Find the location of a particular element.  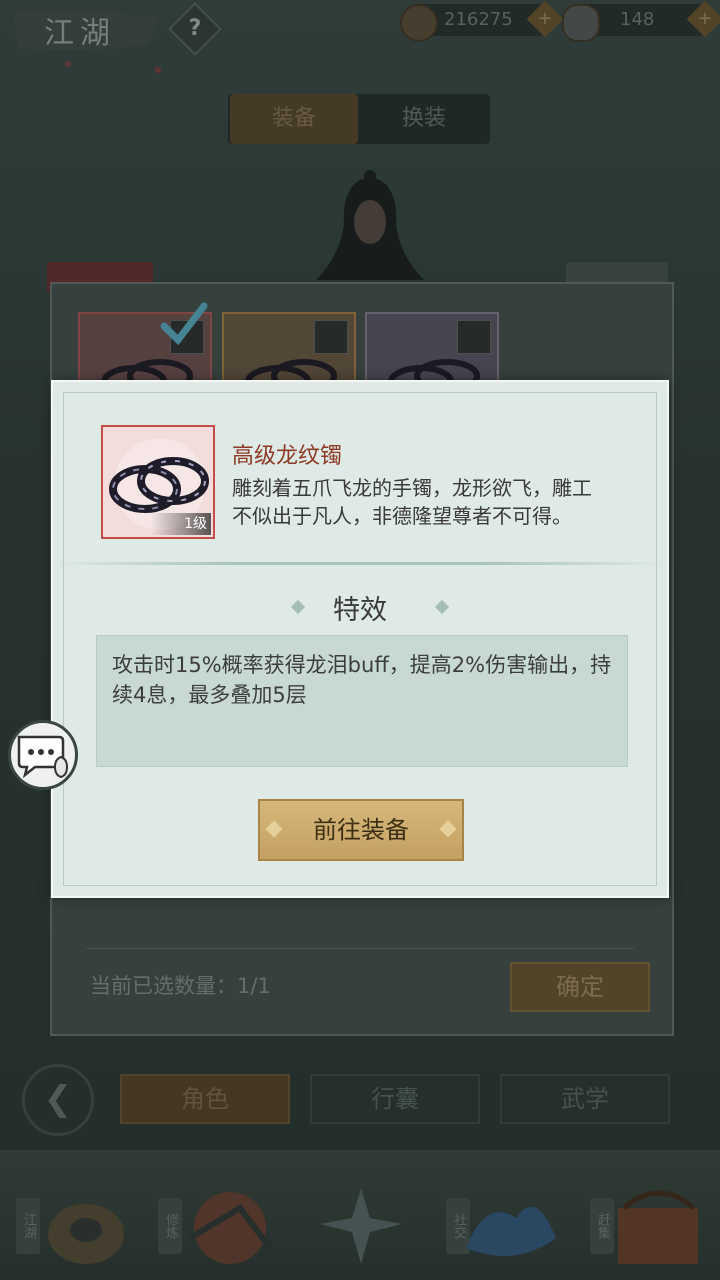

item-icon-frame: 1级 is located at coordinates (158, 482).